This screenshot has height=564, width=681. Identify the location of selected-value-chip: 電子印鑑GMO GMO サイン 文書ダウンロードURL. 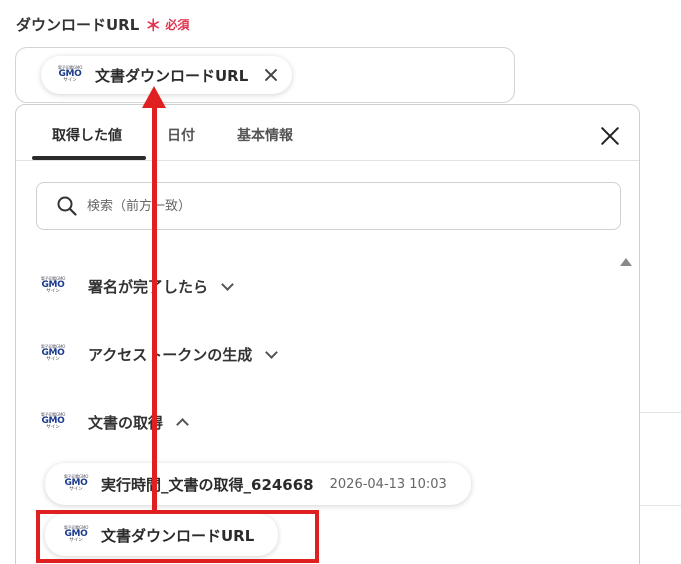
(167, 75).